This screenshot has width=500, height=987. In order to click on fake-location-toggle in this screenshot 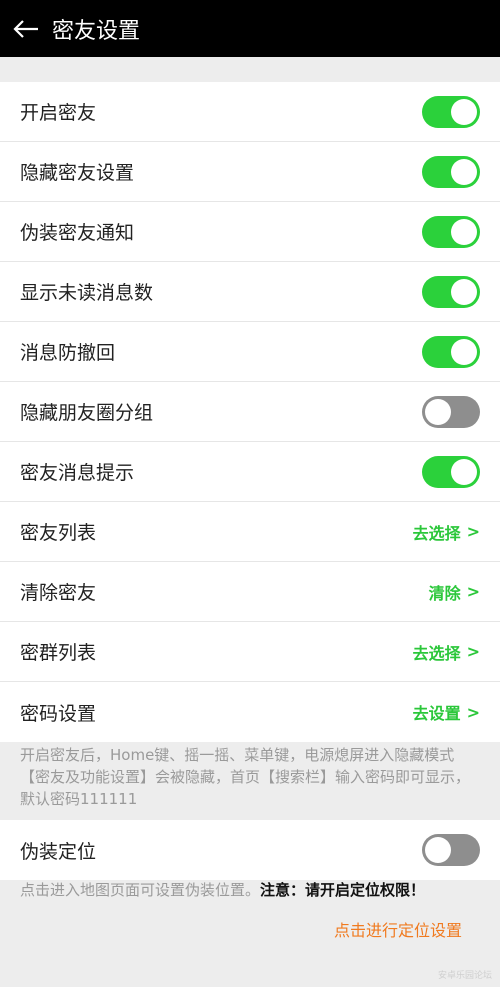, I will do `click(451, 850)`.